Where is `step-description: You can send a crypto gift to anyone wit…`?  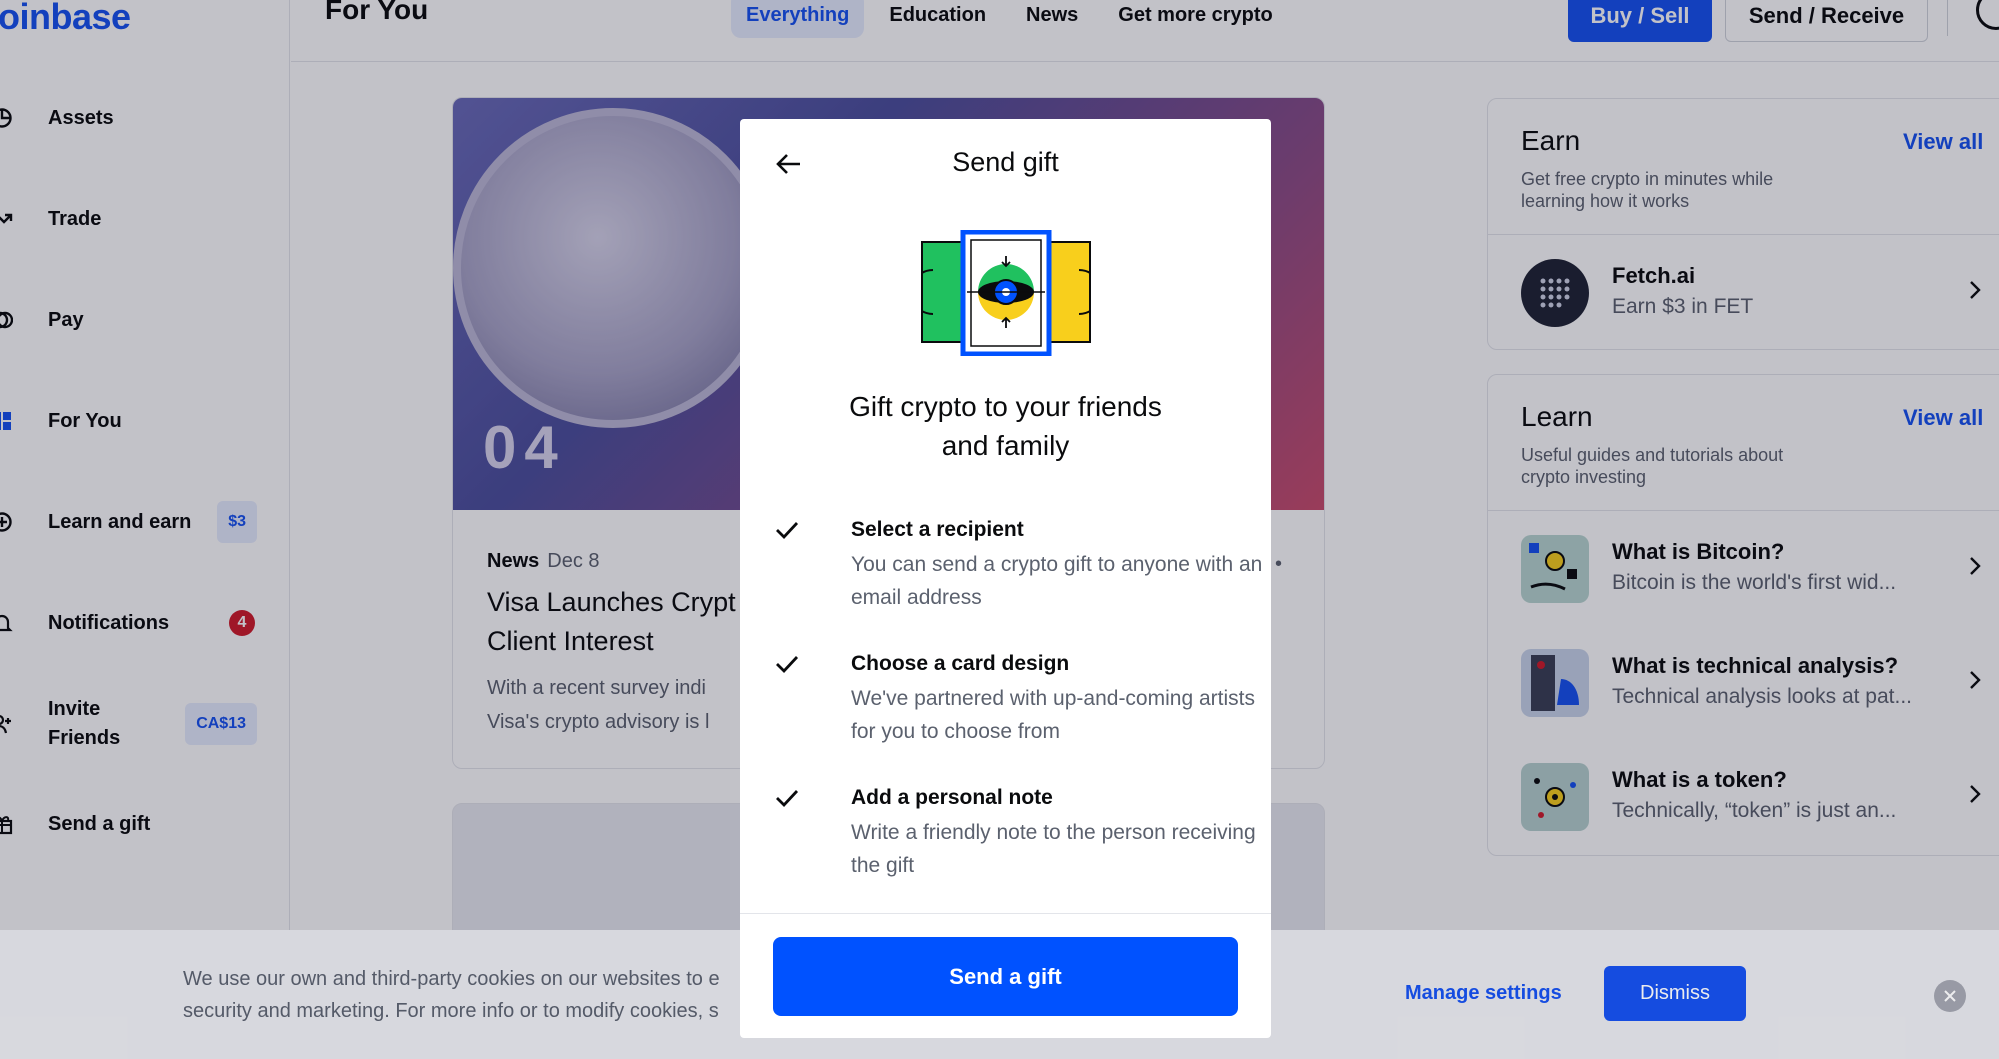 step-description: You can send a crypto gift to anyone wit… is located at coordinates (1057, 581).